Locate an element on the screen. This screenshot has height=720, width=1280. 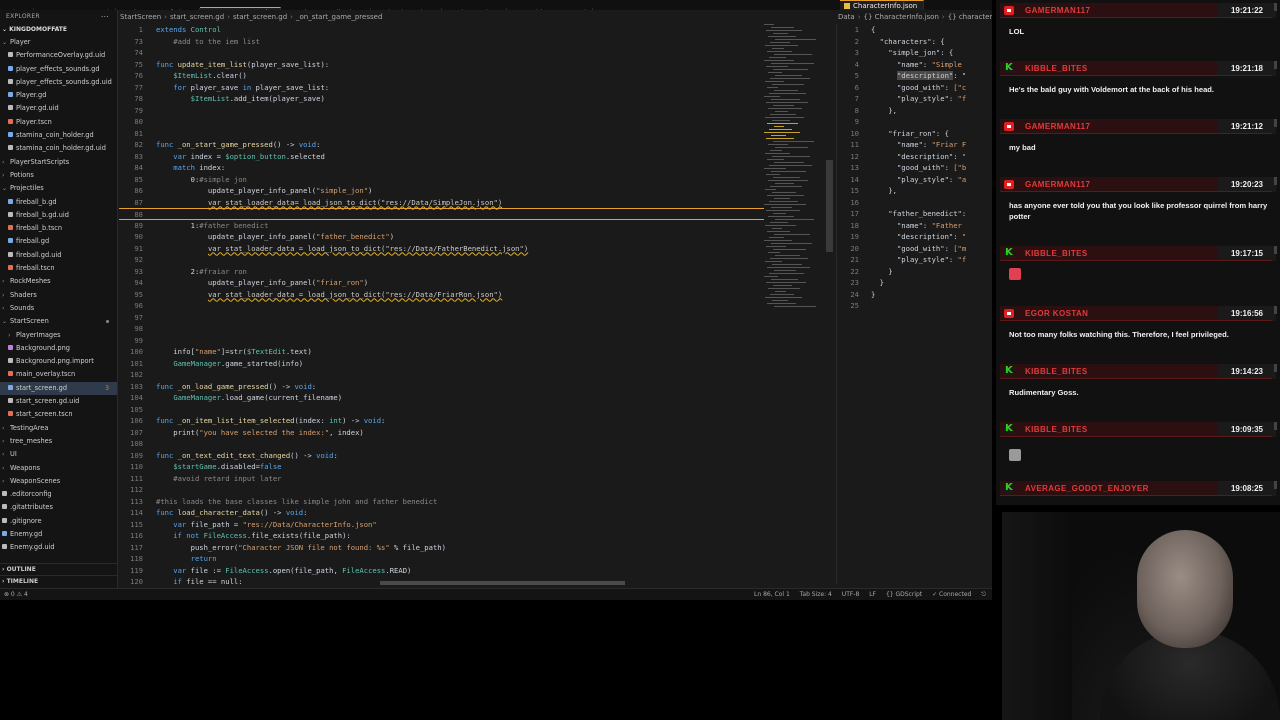
json-line: 3 "simple_jon": { is located at coordinates (895, 53).